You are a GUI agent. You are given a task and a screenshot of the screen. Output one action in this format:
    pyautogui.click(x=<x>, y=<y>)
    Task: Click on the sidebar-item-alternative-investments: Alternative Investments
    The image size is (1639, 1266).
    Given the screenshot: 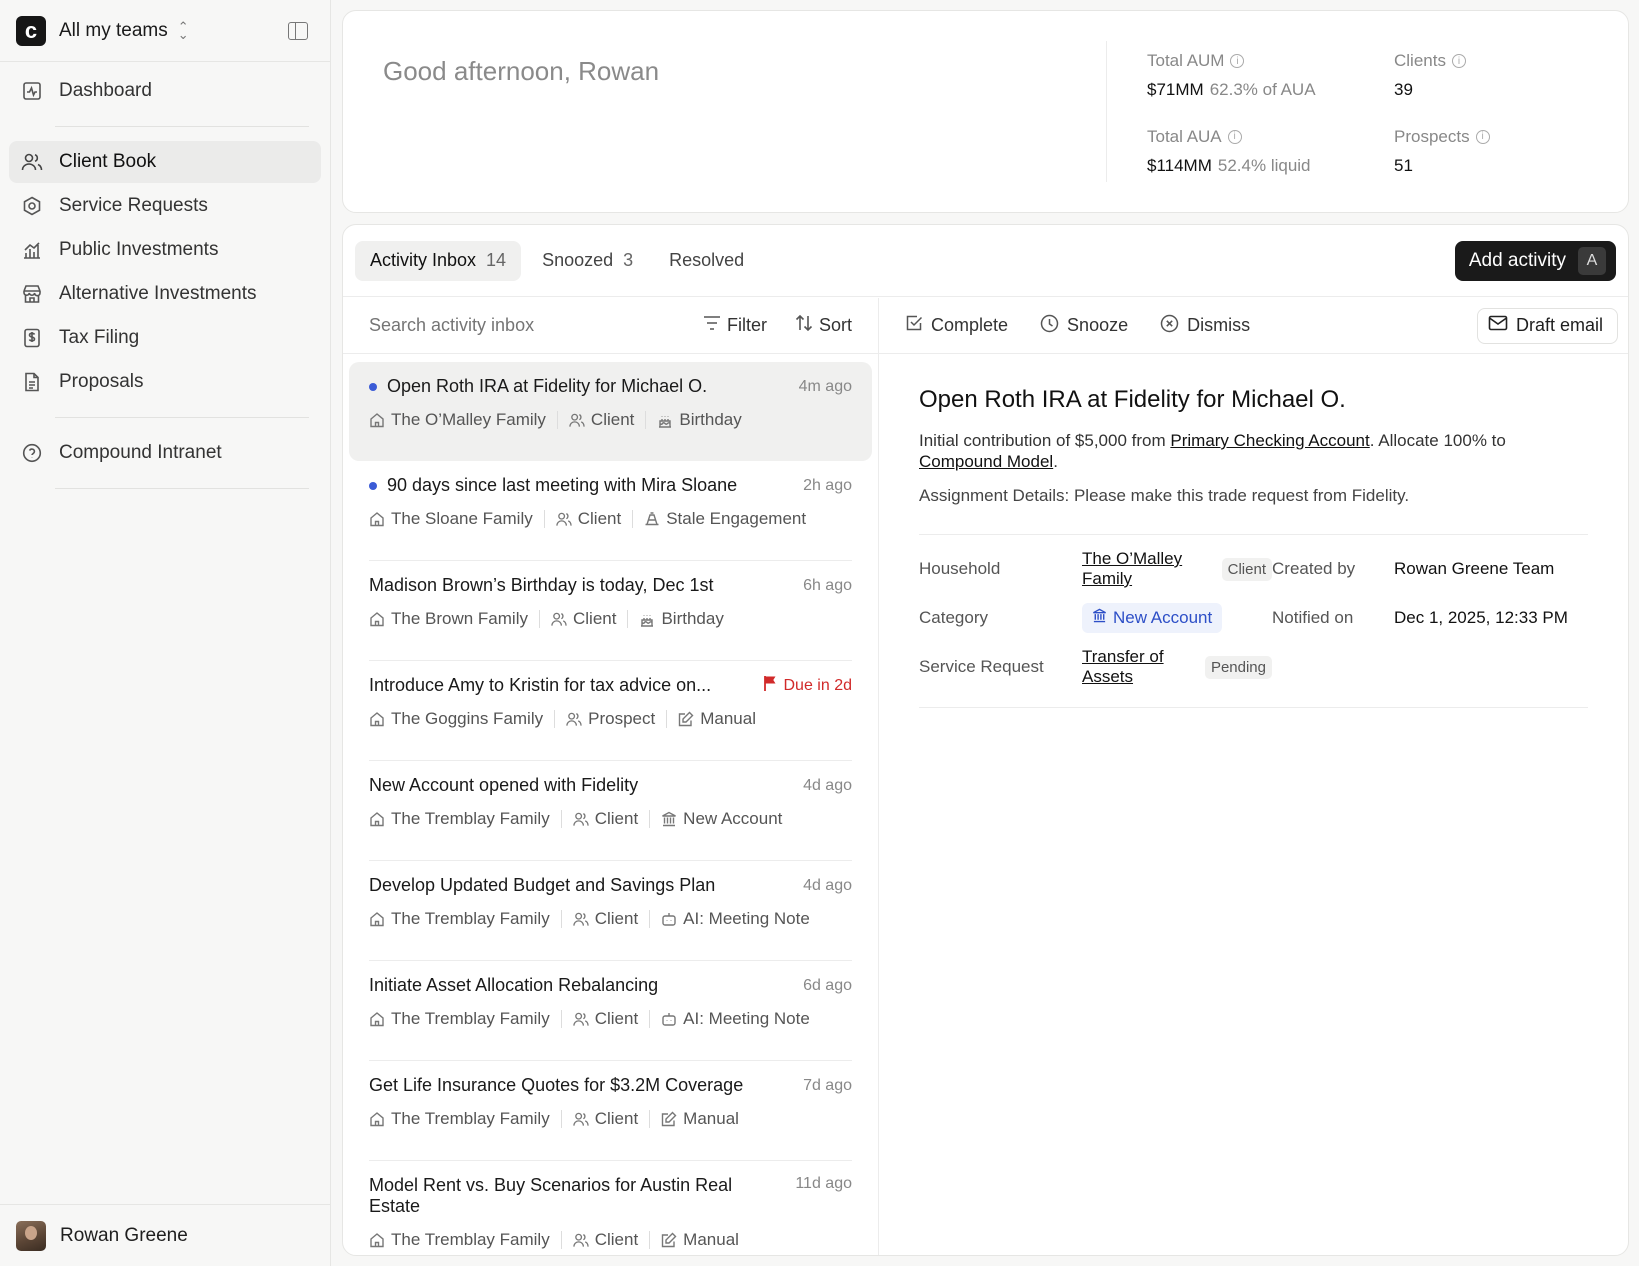 What is the action you would take?
    pyautogui.click(x=165, y=294)
    